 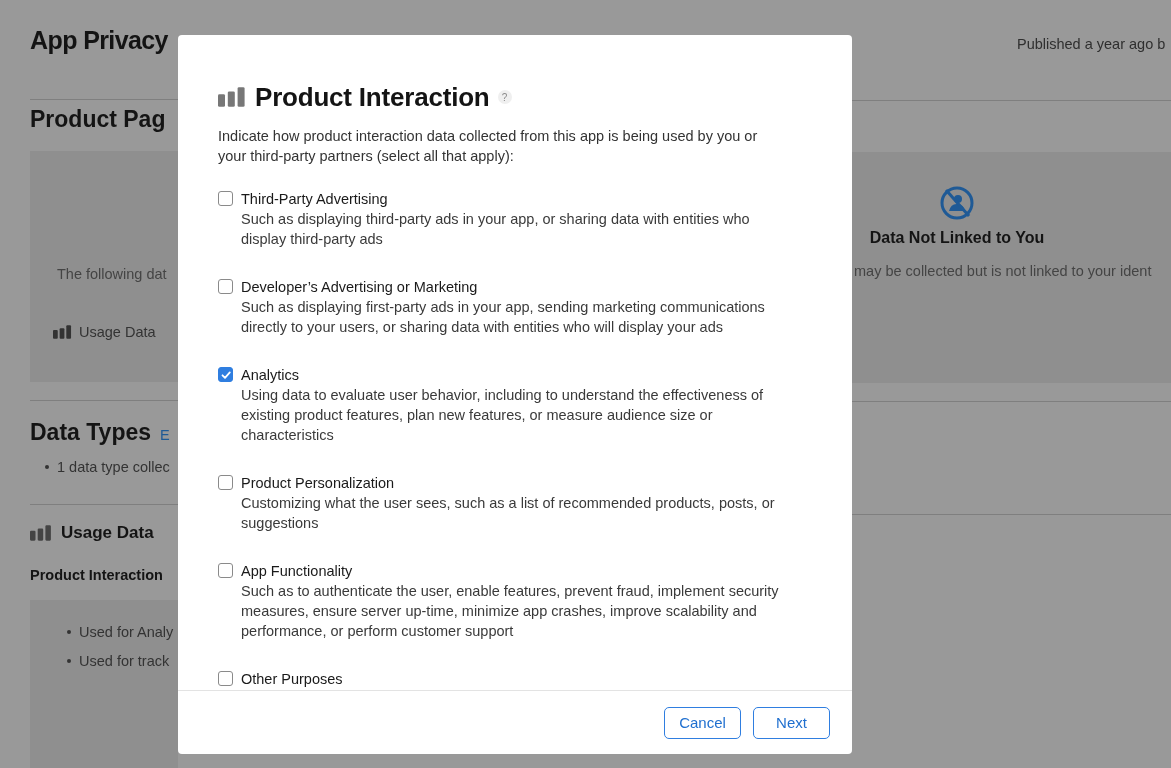 What do you see at coordinates (702, 722) in the screenshot?
I see `cancel-button: Cancel` at bounding box center [702, 722].